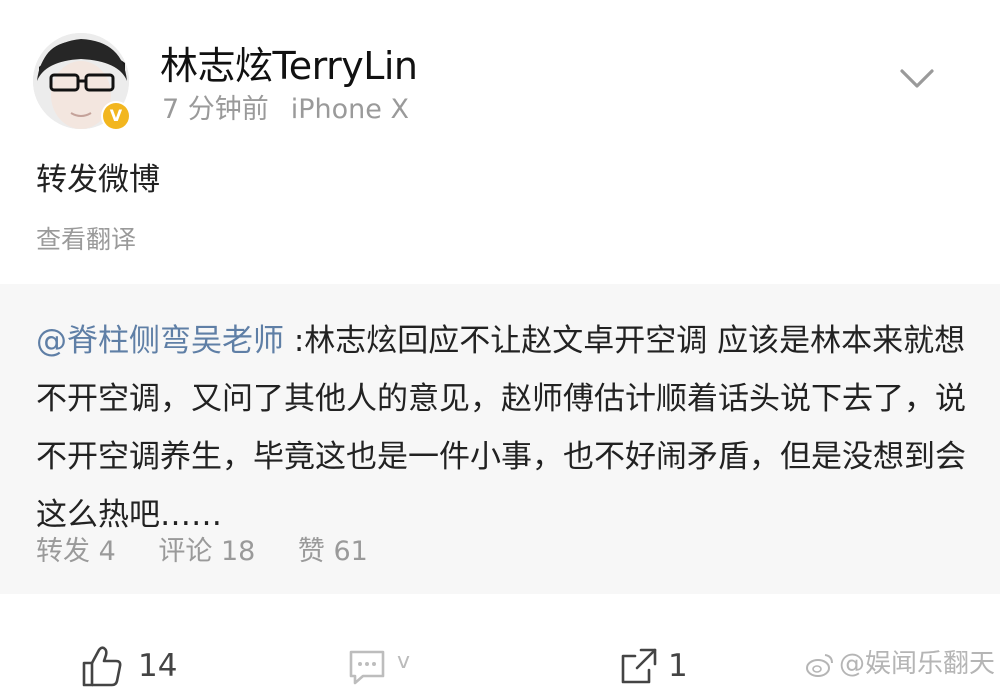 The image size is (1000, 691). I want to click on repost-stat-reposts: 转发 4, so click(76, 551).